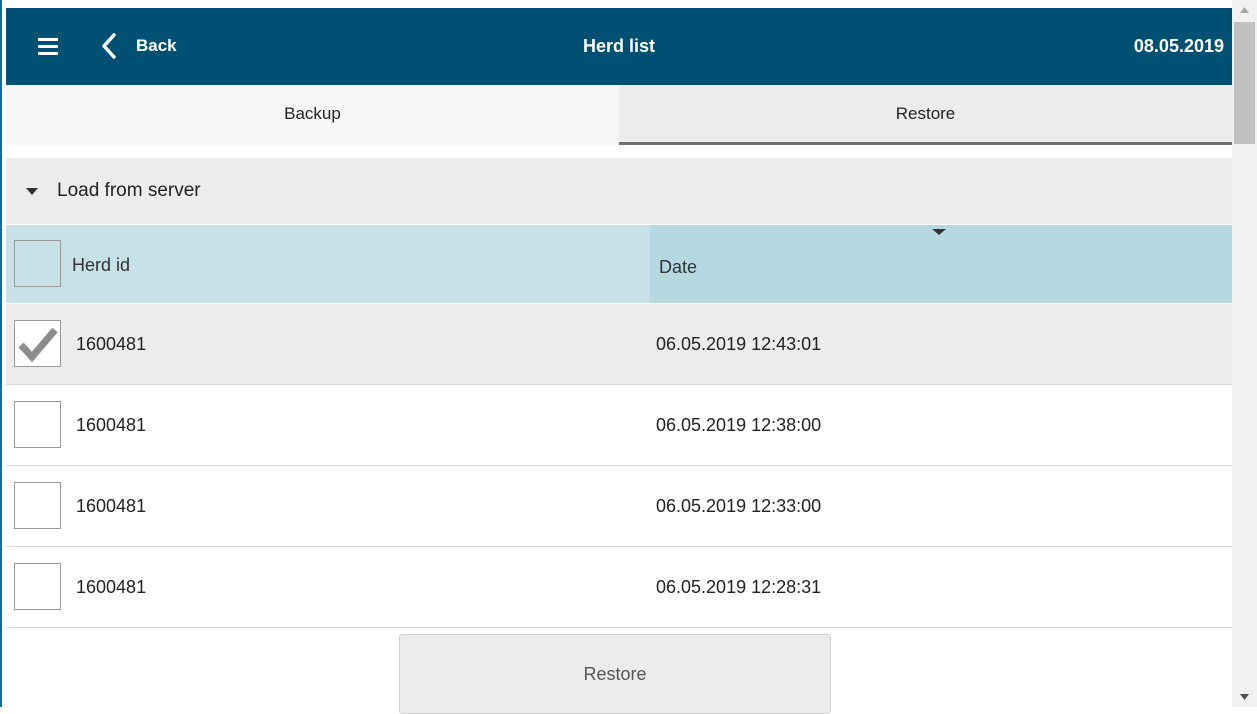  What do you see at coordinates (619, 587) in the screenshot?
I see `table-row: 1600481 06.05.2019 12:28:31` at bounding box center [619, 587].